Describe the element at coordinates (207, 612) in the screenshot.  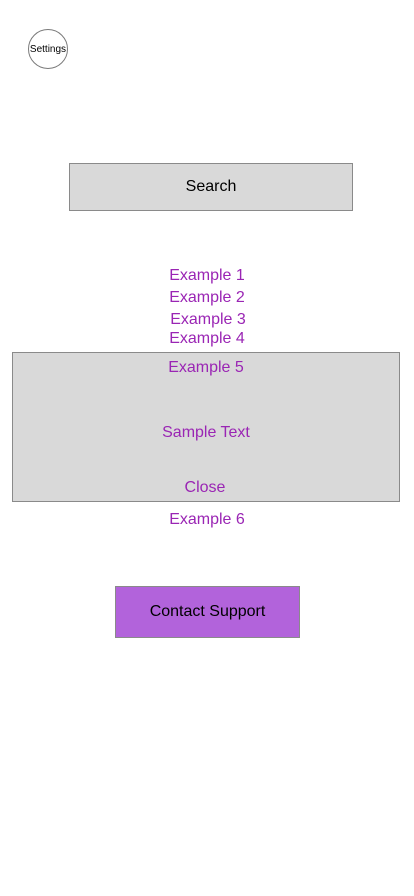
I see `contact-support-button: Contact Support` at that location.